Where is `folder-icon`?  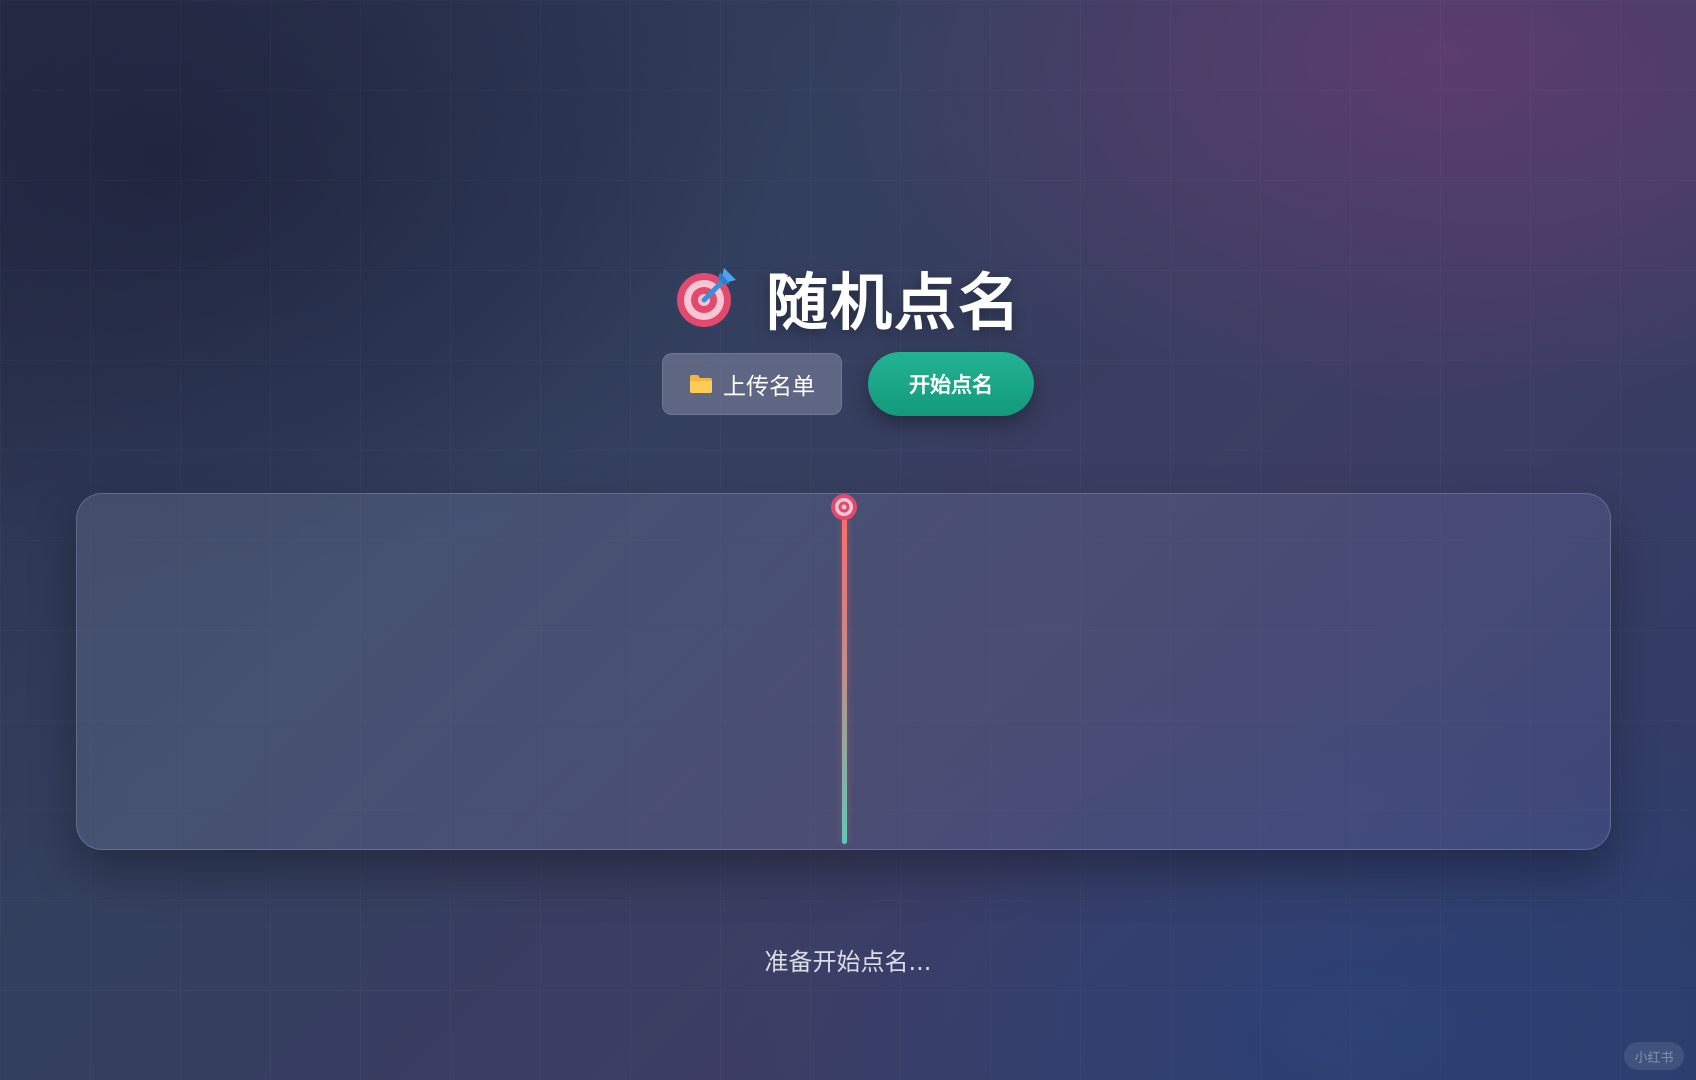
folder-icon is located at coordinates (701, 384).